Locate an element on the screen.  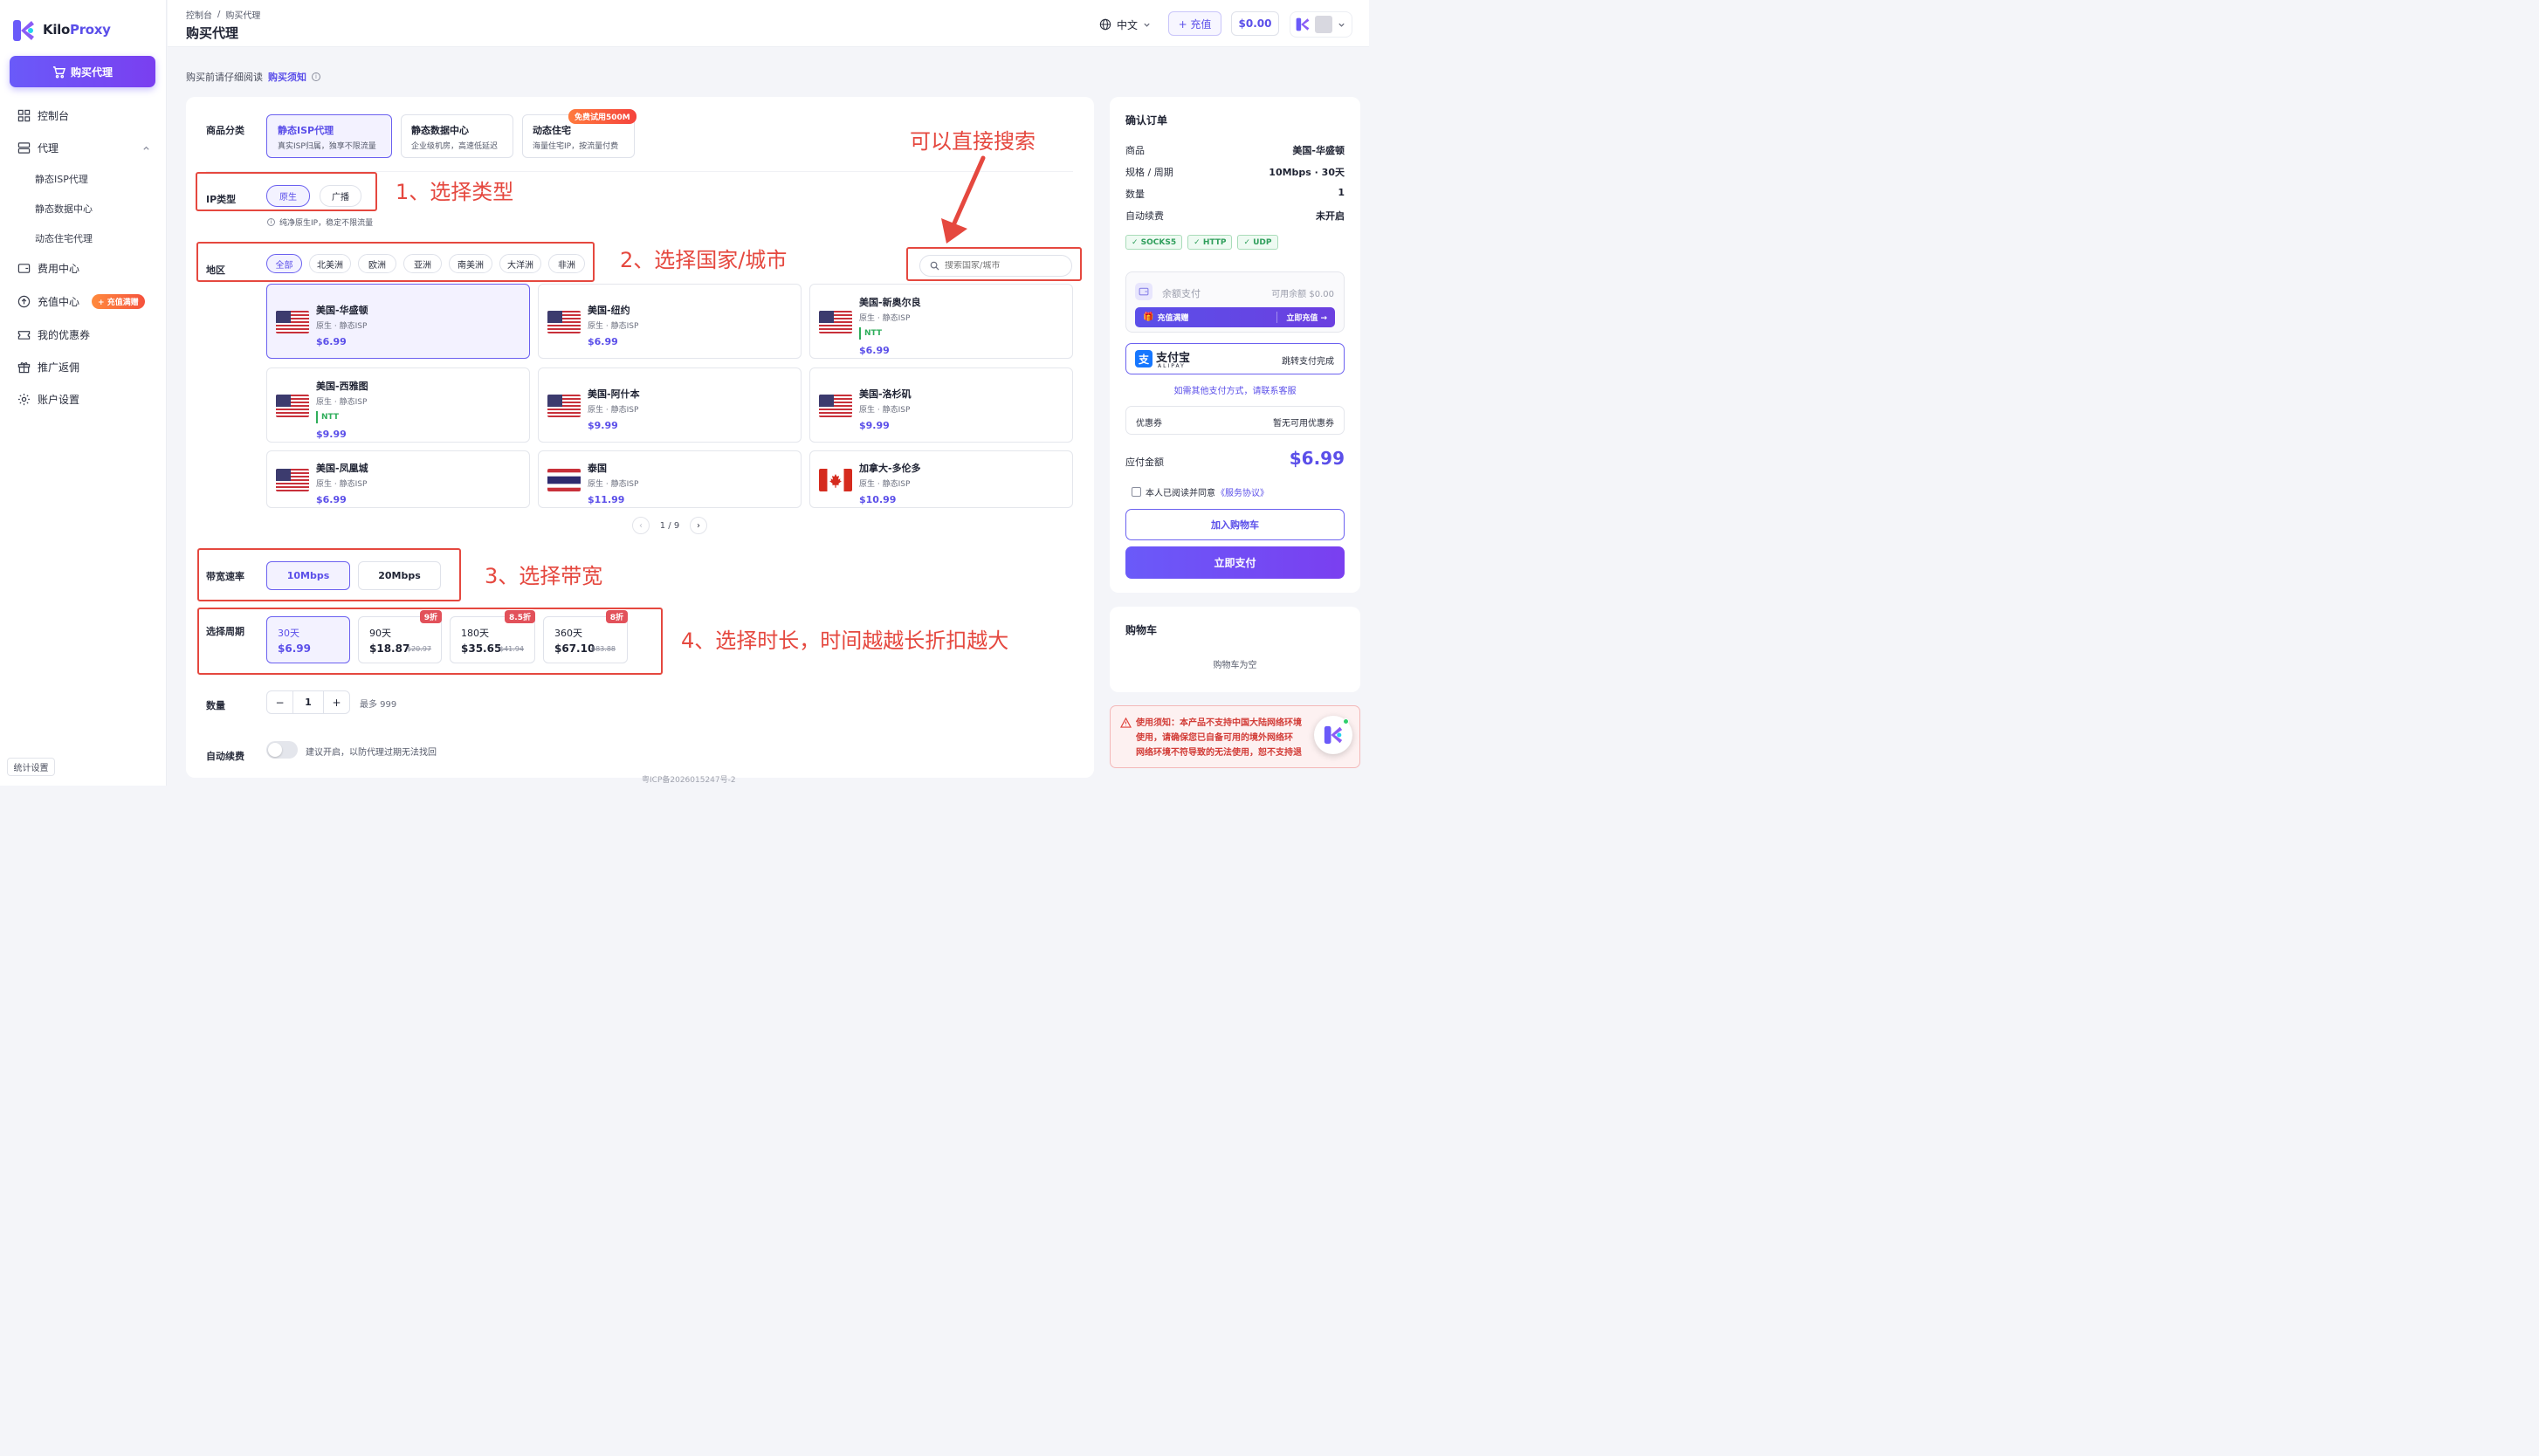
user-menu is located at coordinates (1321, 24).